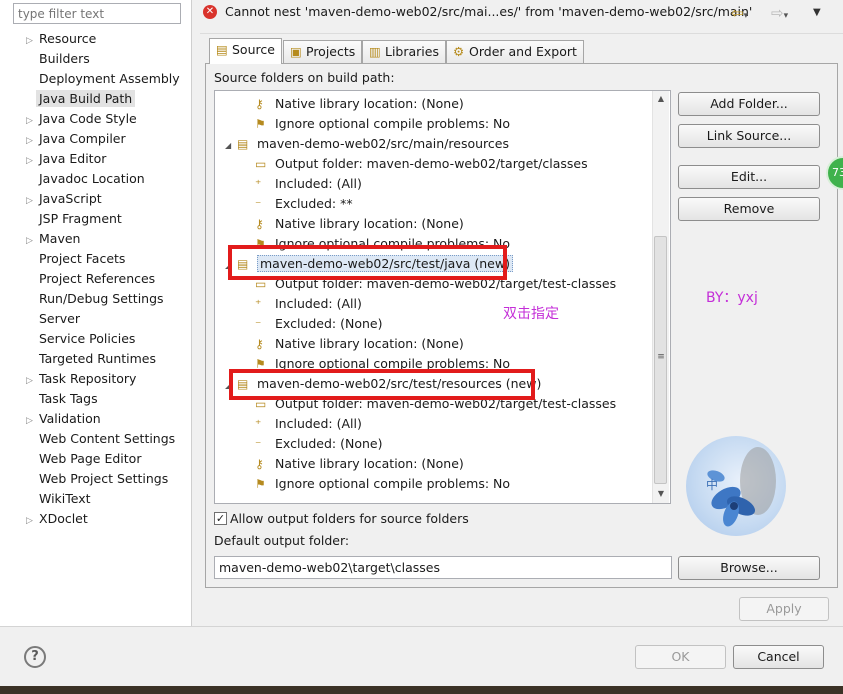  Describe the element at coordinates (304, 204) in the screenshot. I see `source-folder-attribute: ⁻ Excluded: **` at that location.